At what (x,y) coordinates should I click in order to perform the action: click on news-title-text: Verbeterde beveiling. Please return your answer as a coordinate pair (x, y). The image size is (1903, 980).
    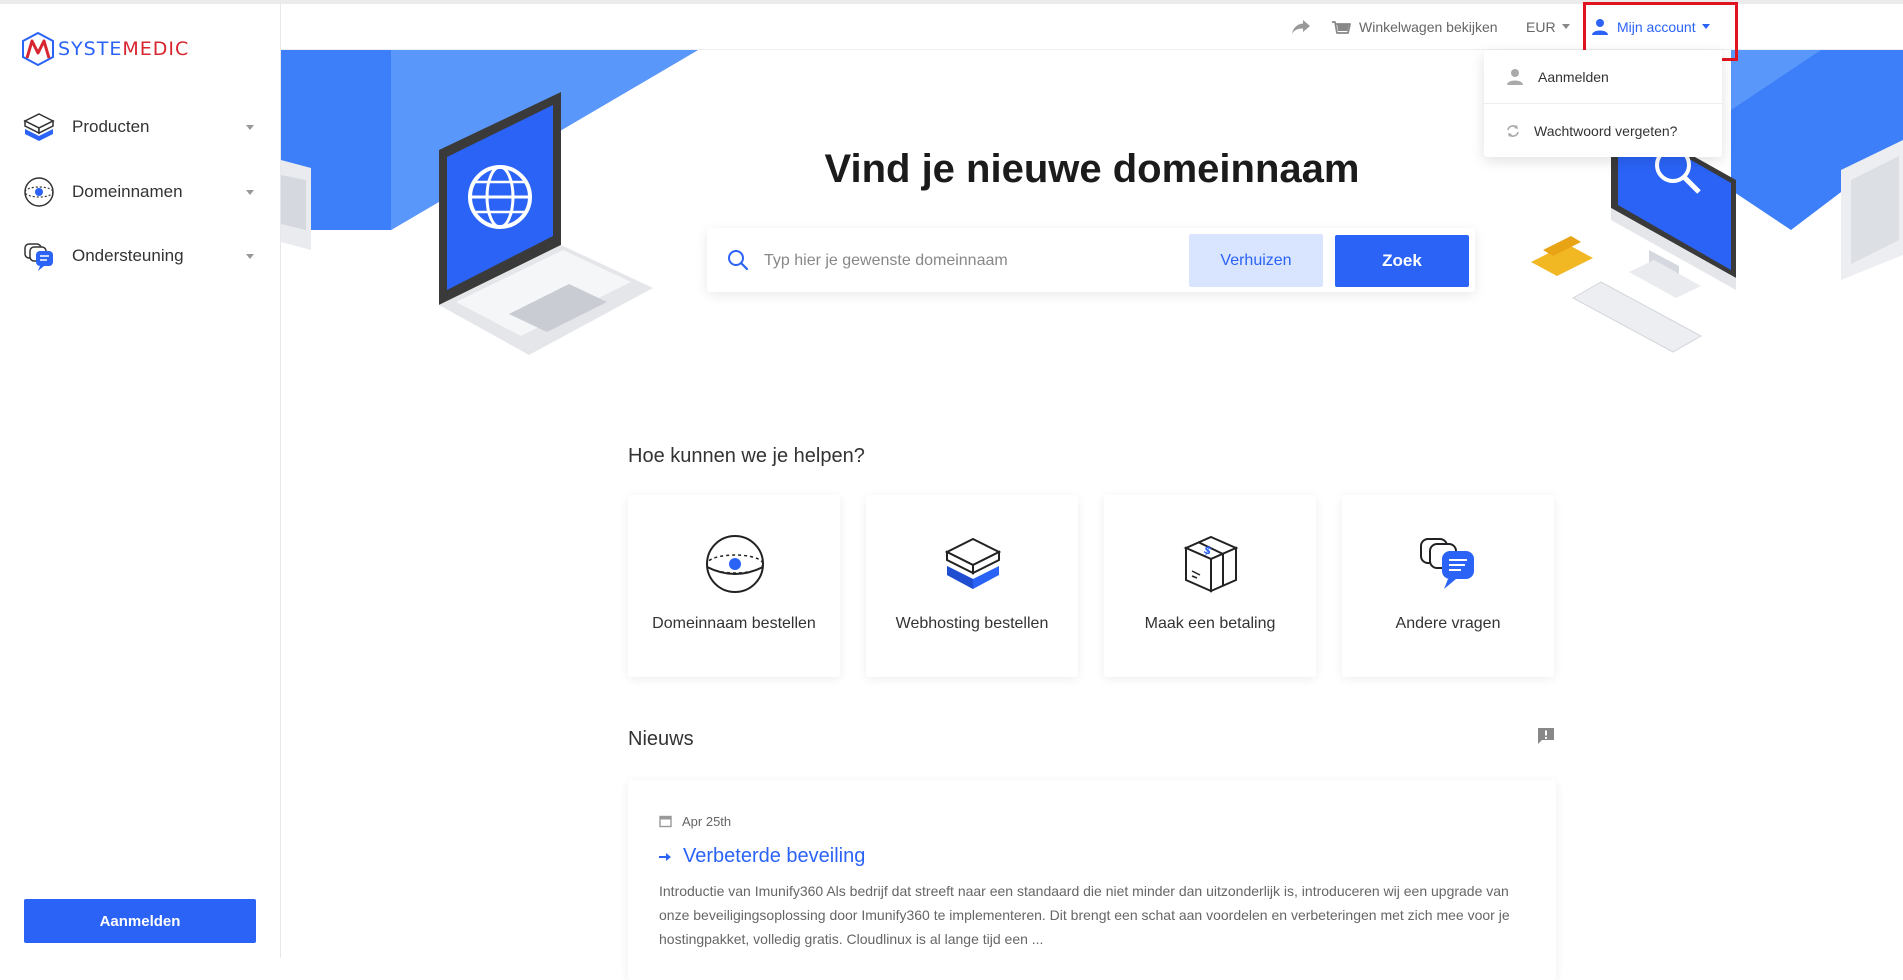
    Looking at the image, I should click on (774, 856).